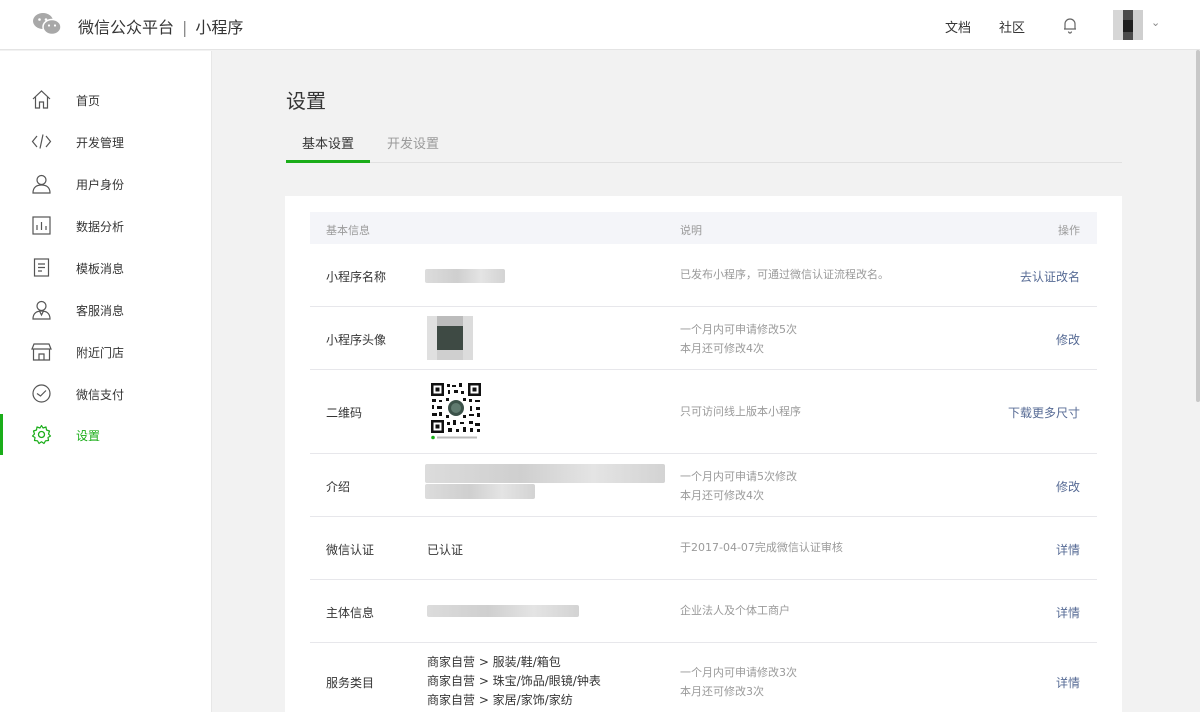 The height and width of the screenshot is (712, 1200). I want to click on sidebar-item-settings: 设置, so click(105, 434).